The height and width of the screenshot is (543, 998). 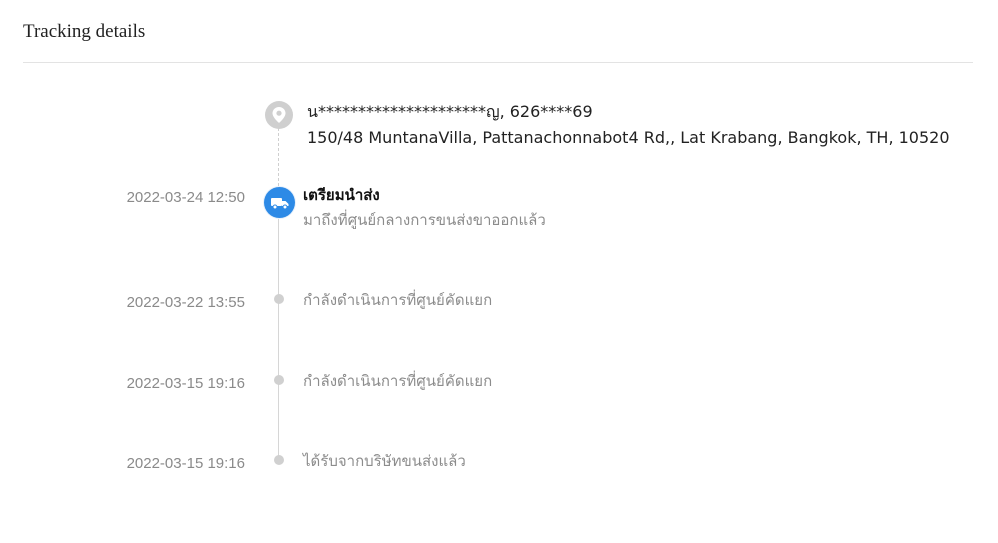 I want to click on timeline-dashed-connector, so click(x=278, y=157).